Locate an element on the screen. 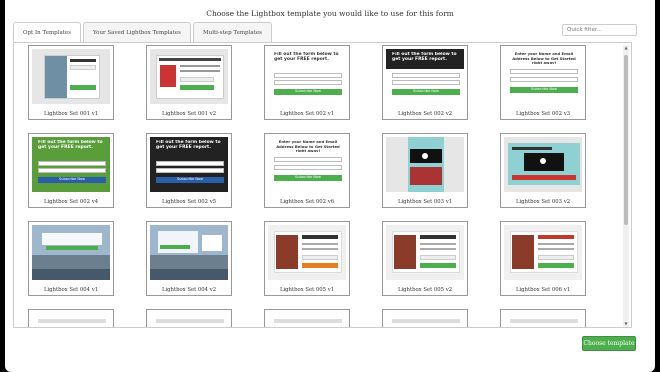  choose-template-button: Choose template is located at coordinates (609, 343).